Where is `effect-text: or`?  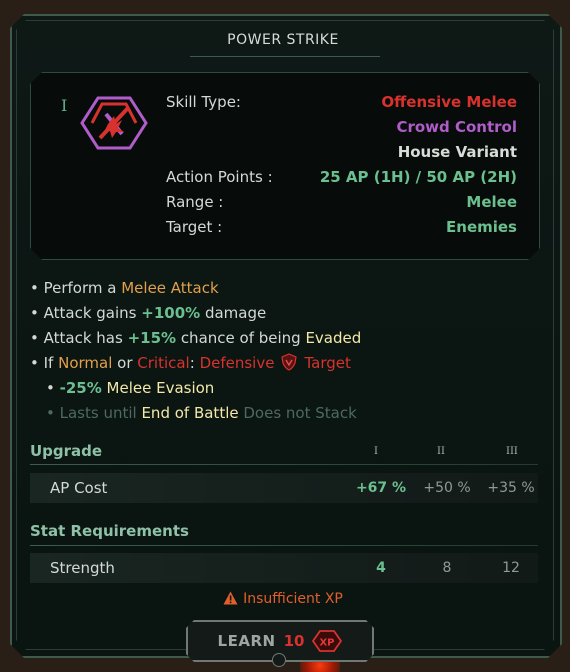
effect-text: or is located at coordinates (125, 363).